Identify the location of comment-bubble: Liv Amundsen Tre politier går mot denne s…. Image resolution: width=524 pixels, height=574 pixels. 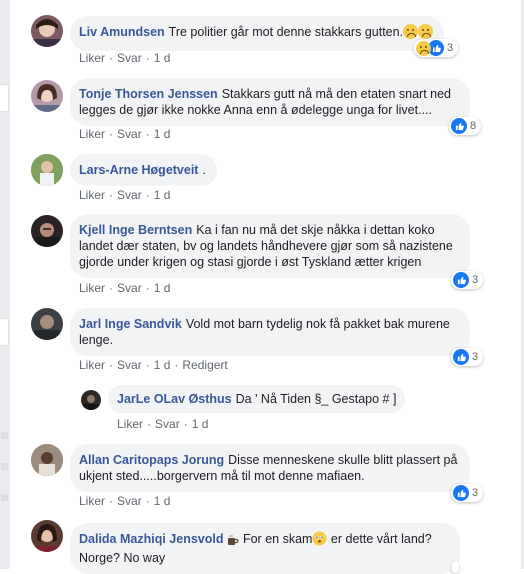
(257, 33).